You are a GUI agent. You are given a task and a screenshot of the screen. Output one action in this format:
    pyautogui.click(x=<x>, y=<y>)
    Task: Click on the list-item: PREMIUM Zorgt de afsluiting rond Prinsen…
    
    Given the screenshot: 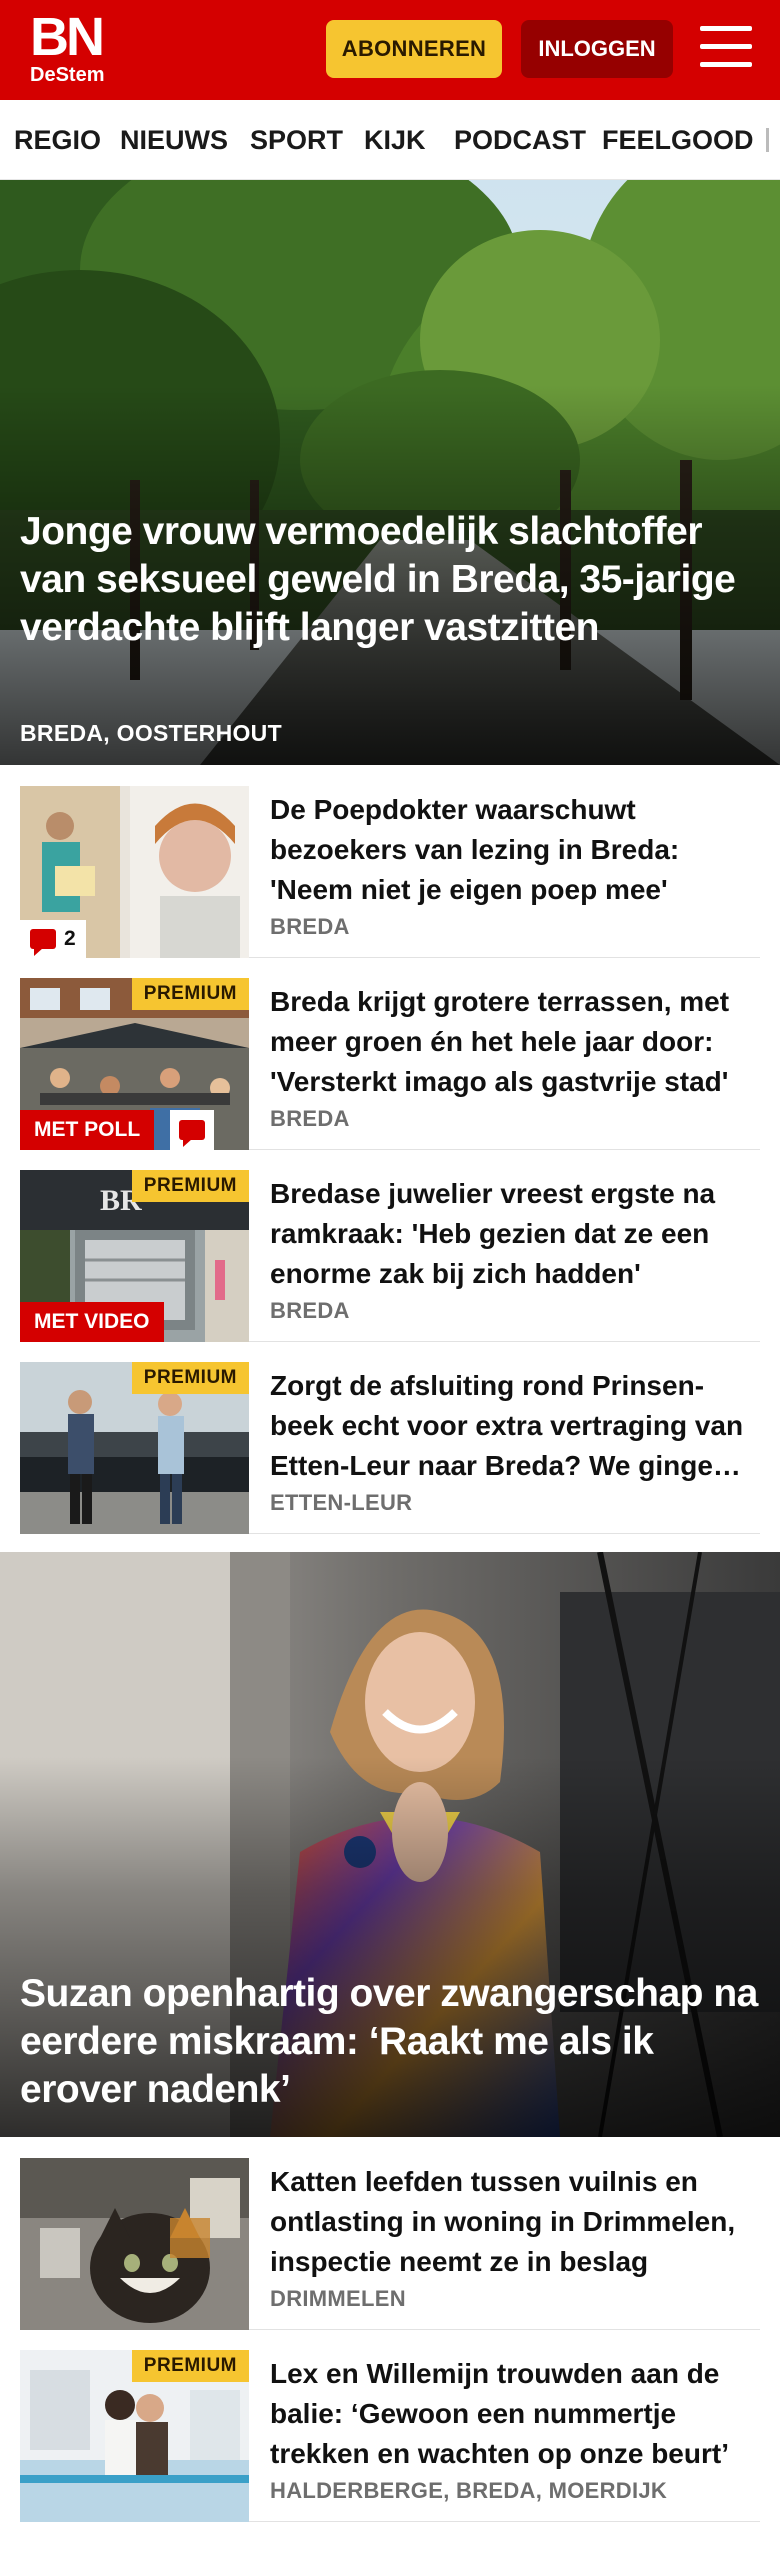 What is the action you would take?
    pyautogui.click(x=390, y=1448)
    